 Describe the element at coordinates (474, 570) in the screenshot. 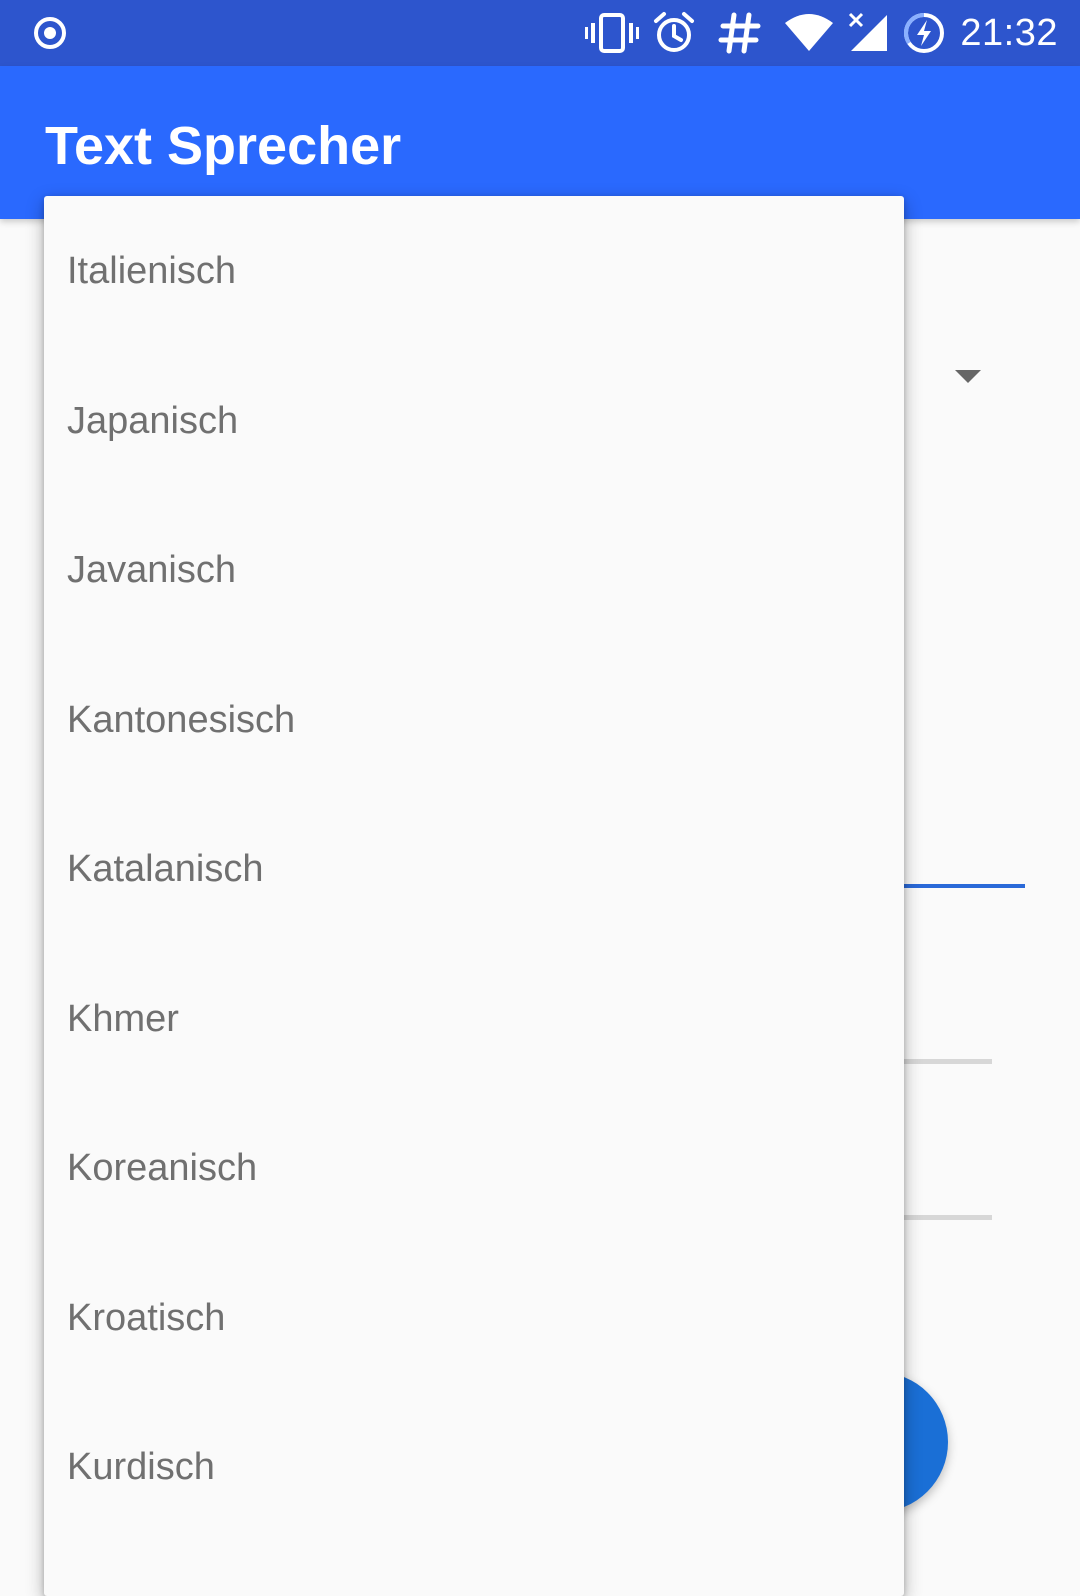

I see `language-option: Javanisch` at that location.